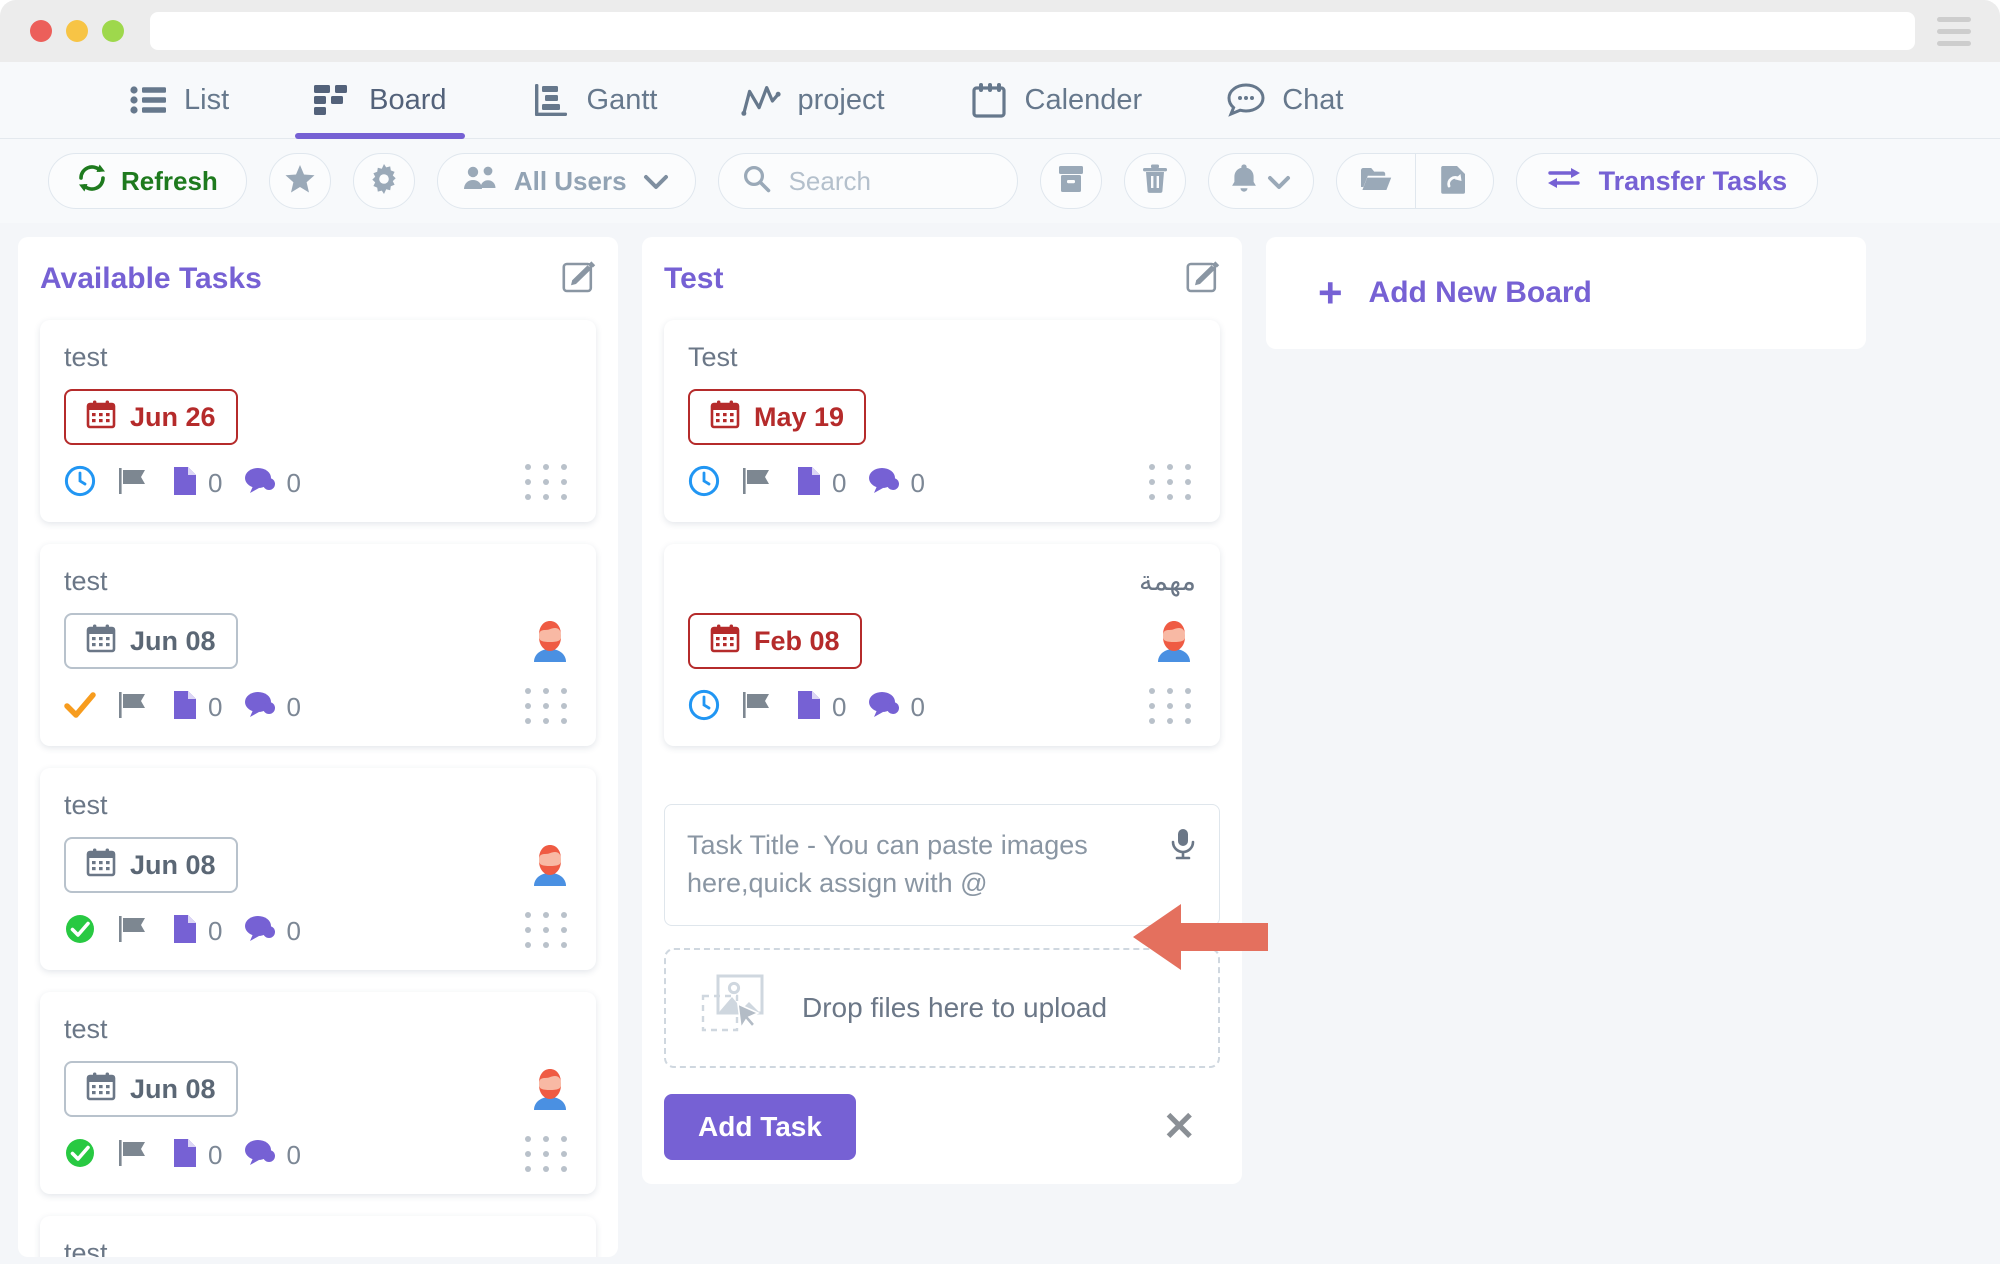  What do you see at coordinates (1260, 181) in the screenshot?
I see `notifications-button` at bounding box center [1260, 181].